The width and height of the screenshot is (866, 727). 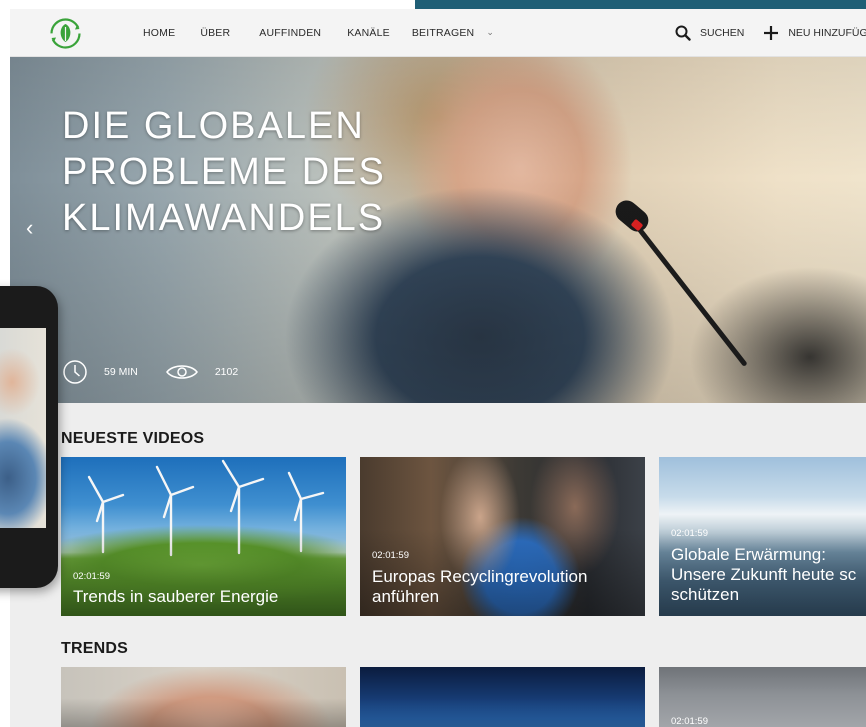 What do you see at coordinates (722, 33) in the screenshot?
I see `search-label: SUCHEN` at bounding box center [722, 33].